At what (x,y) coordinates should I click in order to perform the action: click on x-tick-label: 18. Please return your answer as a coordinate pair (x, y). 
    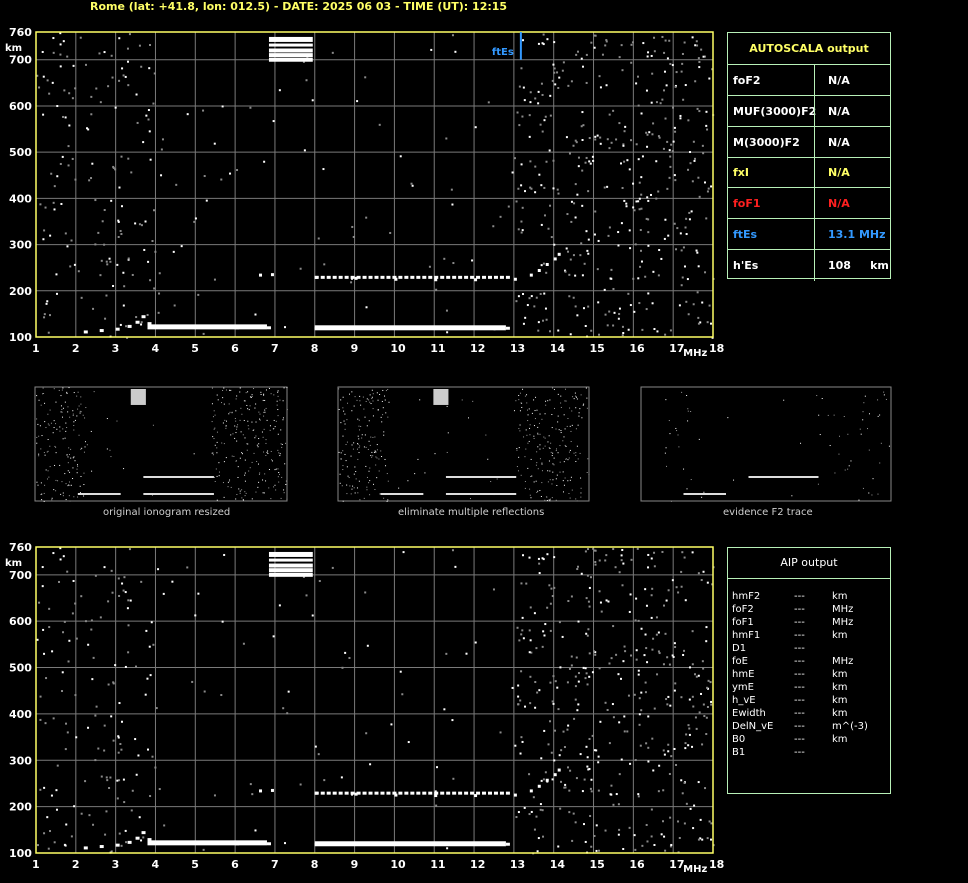
    Looking at the image, I should click on (716, 864).